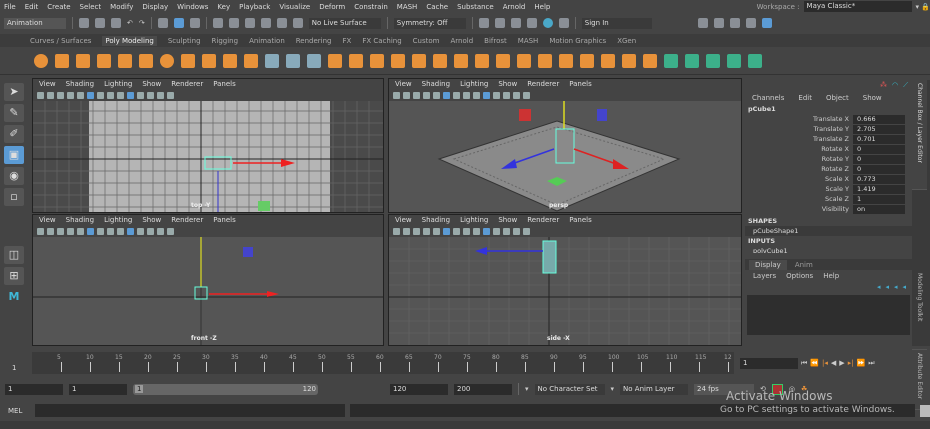 The width and height of the screenshot is (930, 429). I want to click on shelf-tab-bifrost: Bifrost, so click(495, 41).